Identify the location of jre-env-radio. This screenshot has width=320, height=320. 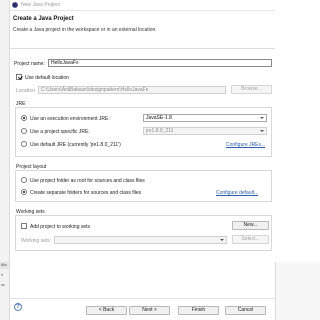
(24, 118).